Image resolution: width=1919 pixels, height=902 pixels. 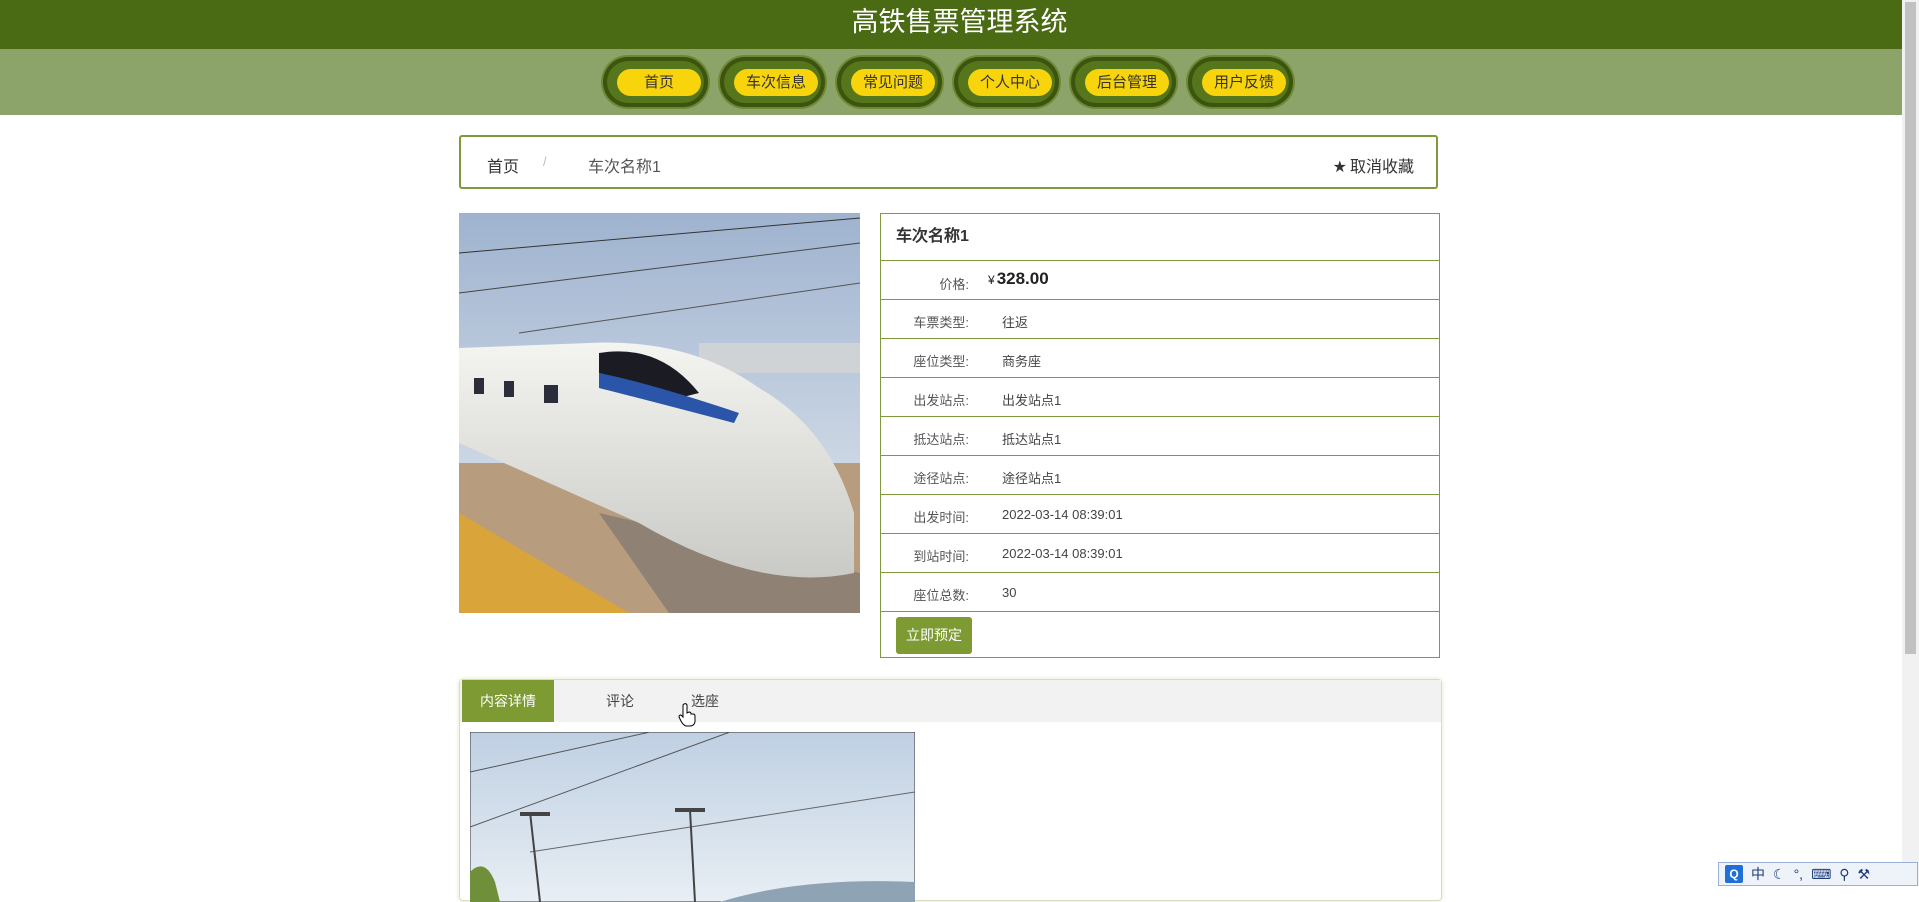 I want to click on nav-label-feedback: 用户反馈, so click(x=1244, y=82).